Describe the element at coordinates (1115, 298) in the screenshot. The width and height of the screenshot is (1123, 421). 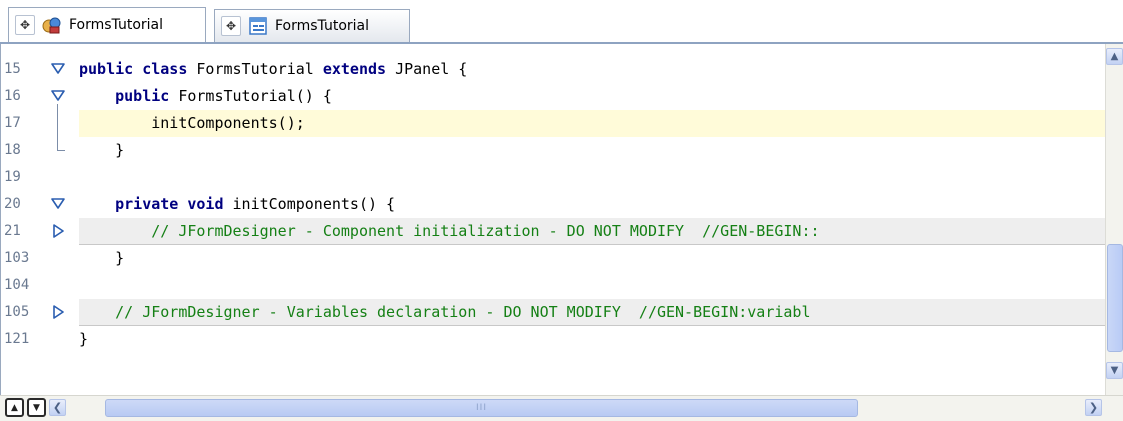
I see `vertical-scroll-thumb` at that location.